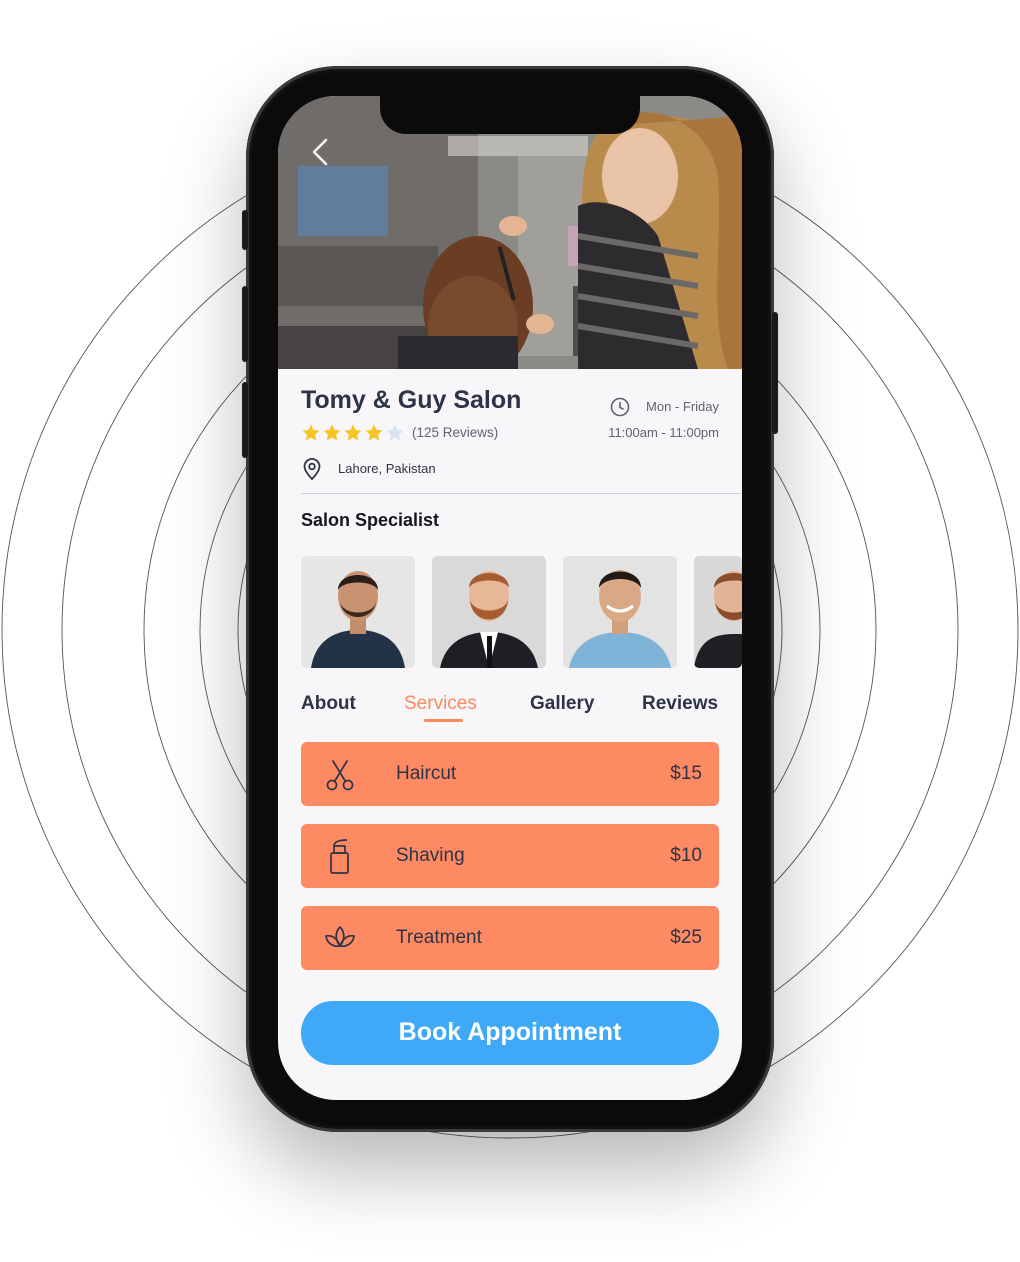 This screenshot has height=1262, width=1020. Describe the element at coordinates (340, 775) in the screenshot. I see `scissors-icon` at that location.